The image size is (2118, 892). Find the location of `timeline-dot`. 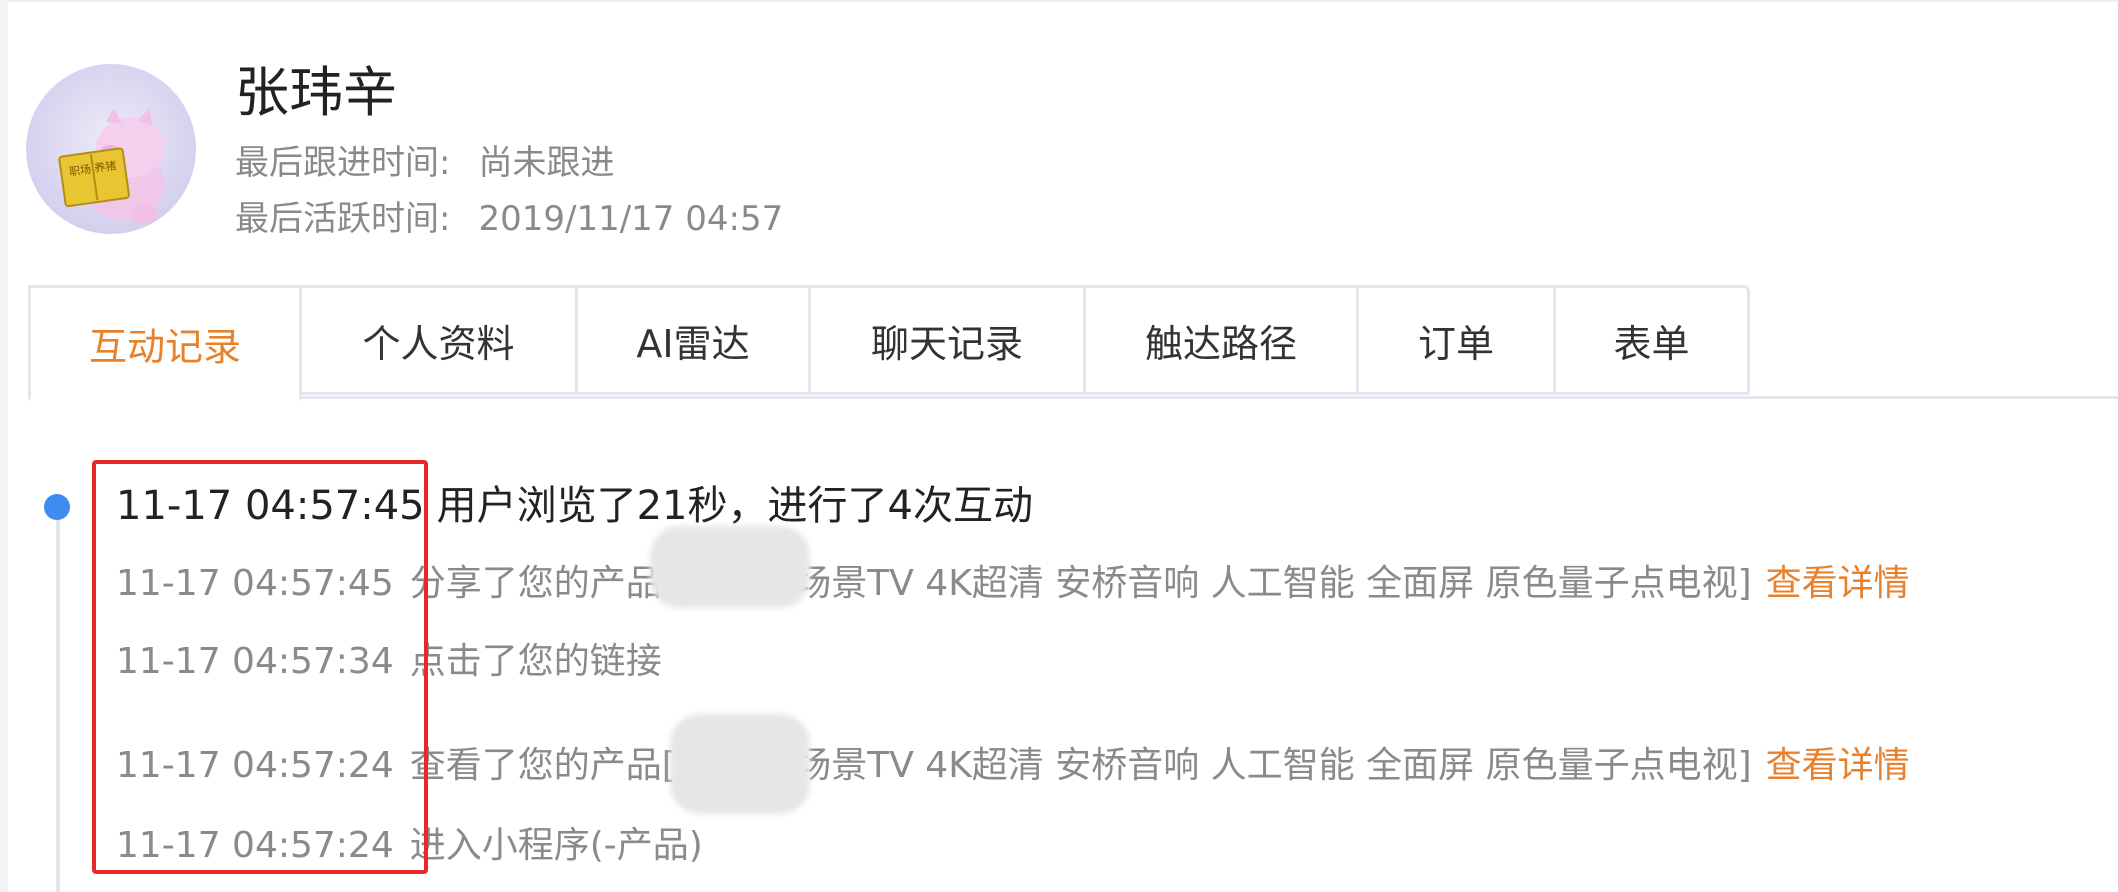

timeline-dot is located at coordinates (57, 507).